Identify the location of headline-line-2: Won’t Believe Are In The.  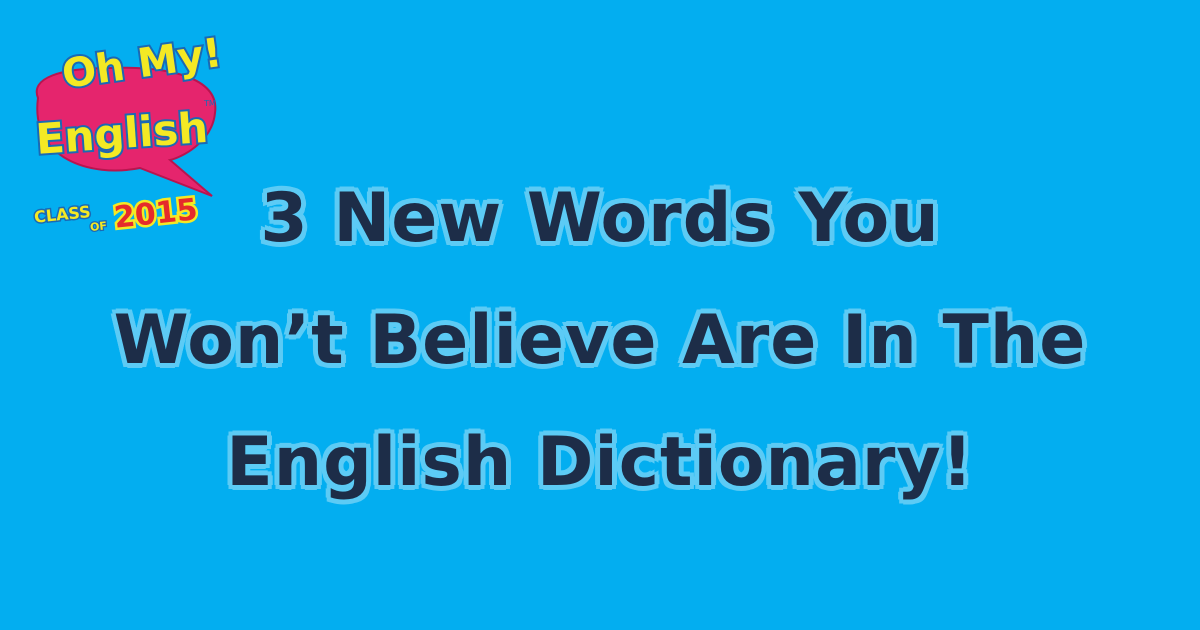
(600, 340).